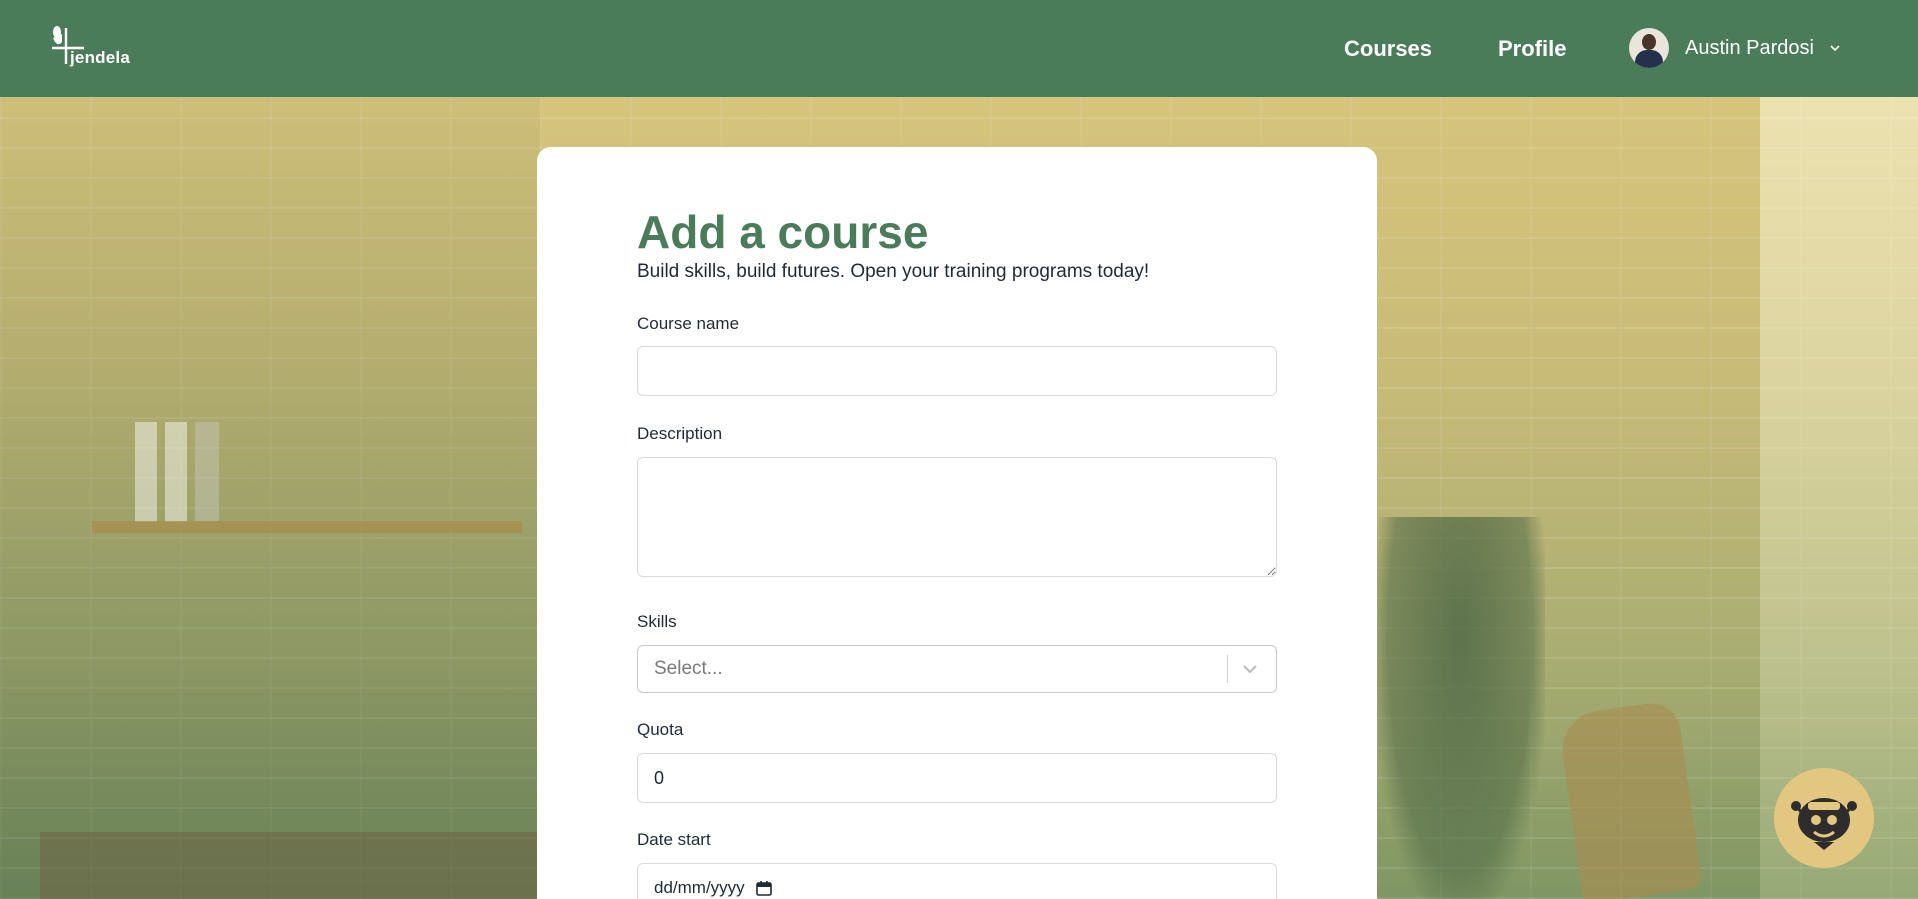  I want to click on avatar-head, so click(1649, 42).